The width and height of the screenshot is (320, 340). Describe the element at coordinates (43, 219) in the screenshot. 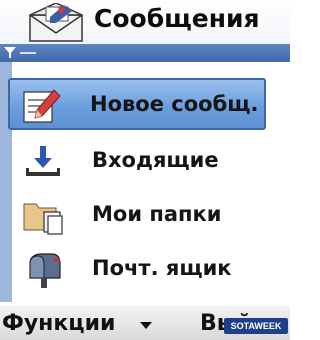

I see `folders-icon` at that location.